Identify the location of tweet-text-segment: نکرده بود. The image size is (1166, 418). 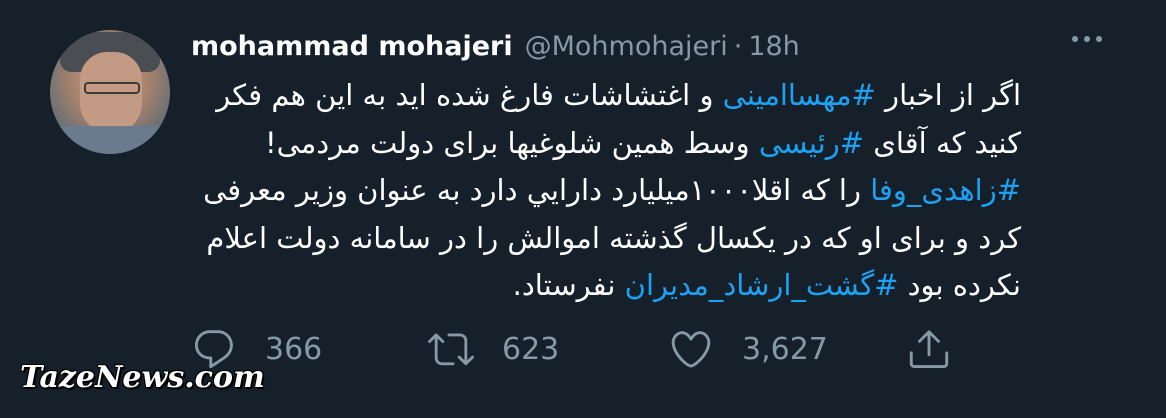
(959, 285).